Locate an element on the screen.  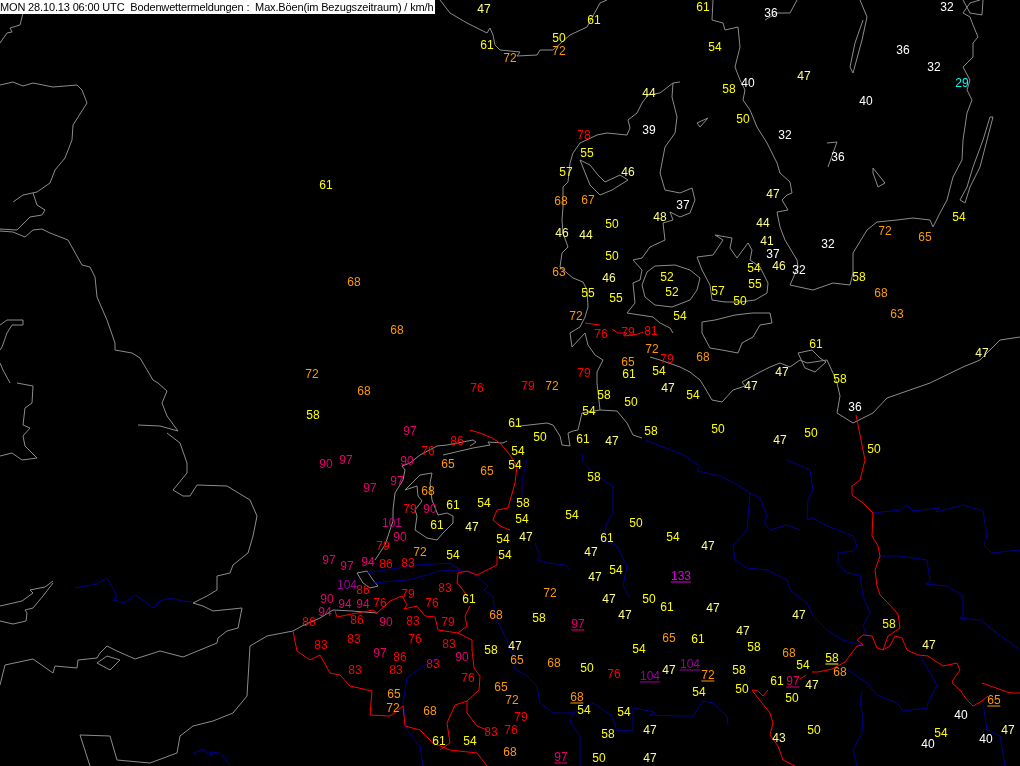
coastline is located at coordinates (12, 28).